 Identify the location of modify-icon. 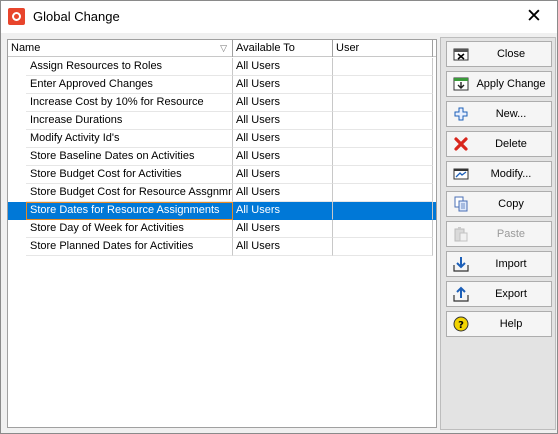
(461, 174).